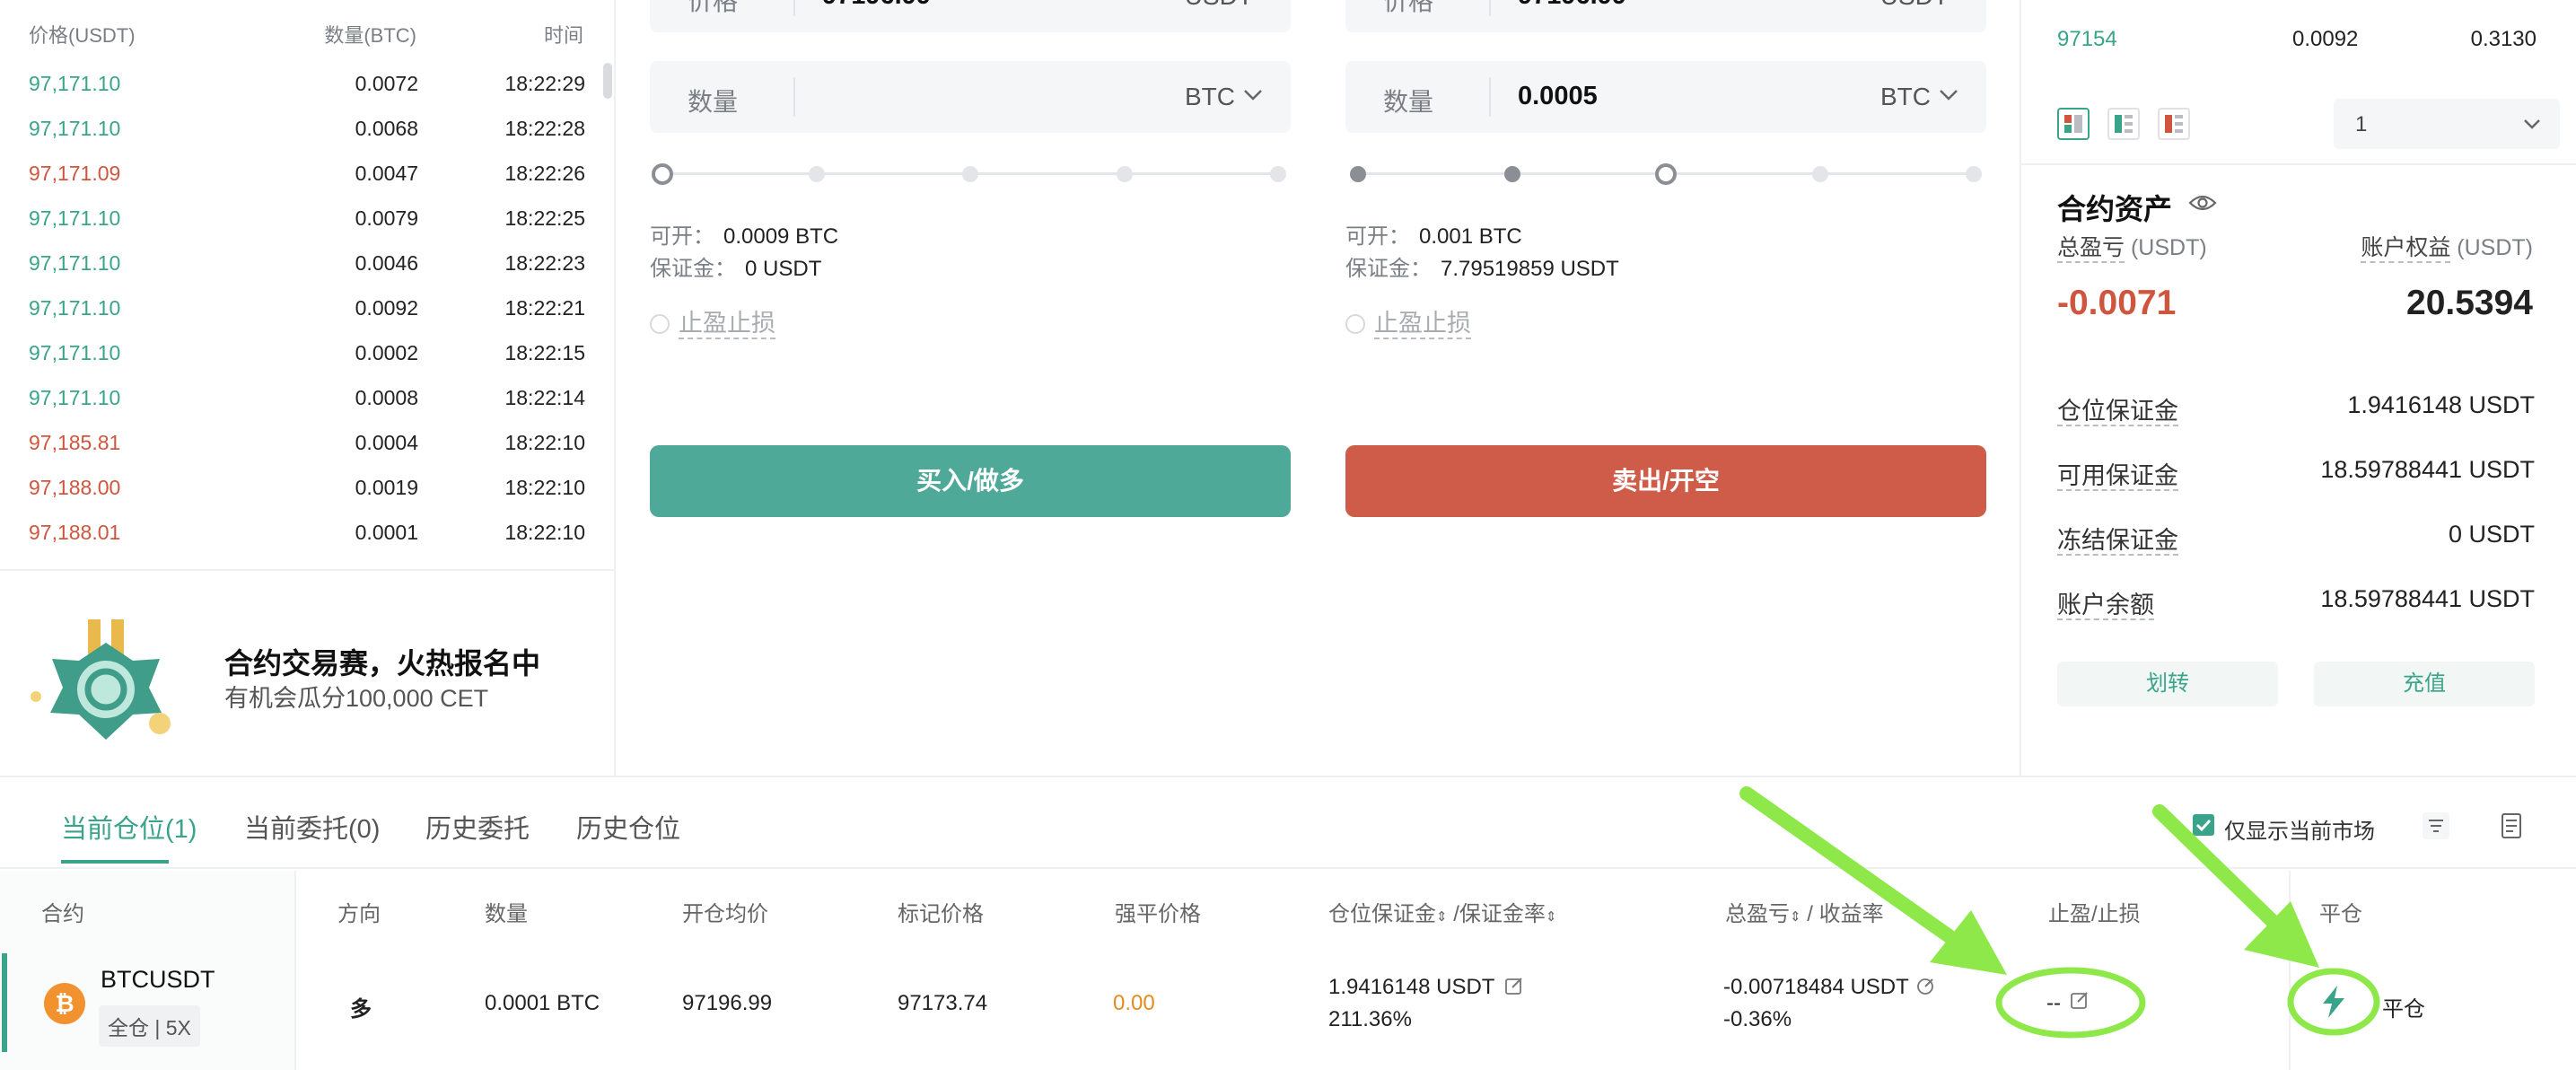 Image resolution: width=2576 pixels, height=1070 pixels. What do you see at coordinates (1804, 912) in the screenshot?
I see `th-pnl: 总盈亏⇕ / 收益率` at bounding box center [1804, 912].